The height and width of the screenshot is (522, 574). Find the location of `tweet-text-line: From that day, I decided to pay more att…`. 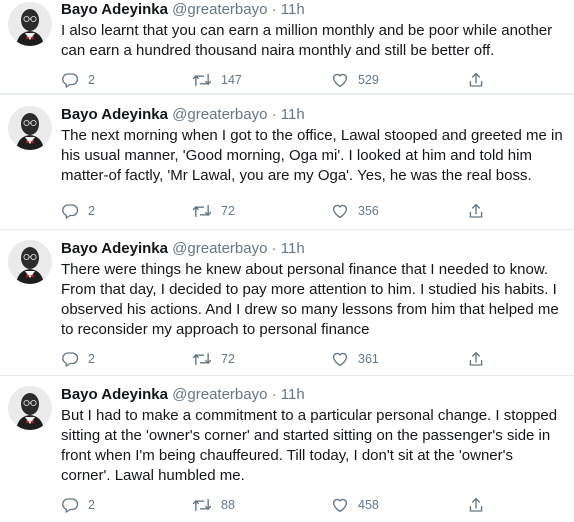

tweet-text-line: From that day, I decided to pay more att… is located at coordinates (309, 289).